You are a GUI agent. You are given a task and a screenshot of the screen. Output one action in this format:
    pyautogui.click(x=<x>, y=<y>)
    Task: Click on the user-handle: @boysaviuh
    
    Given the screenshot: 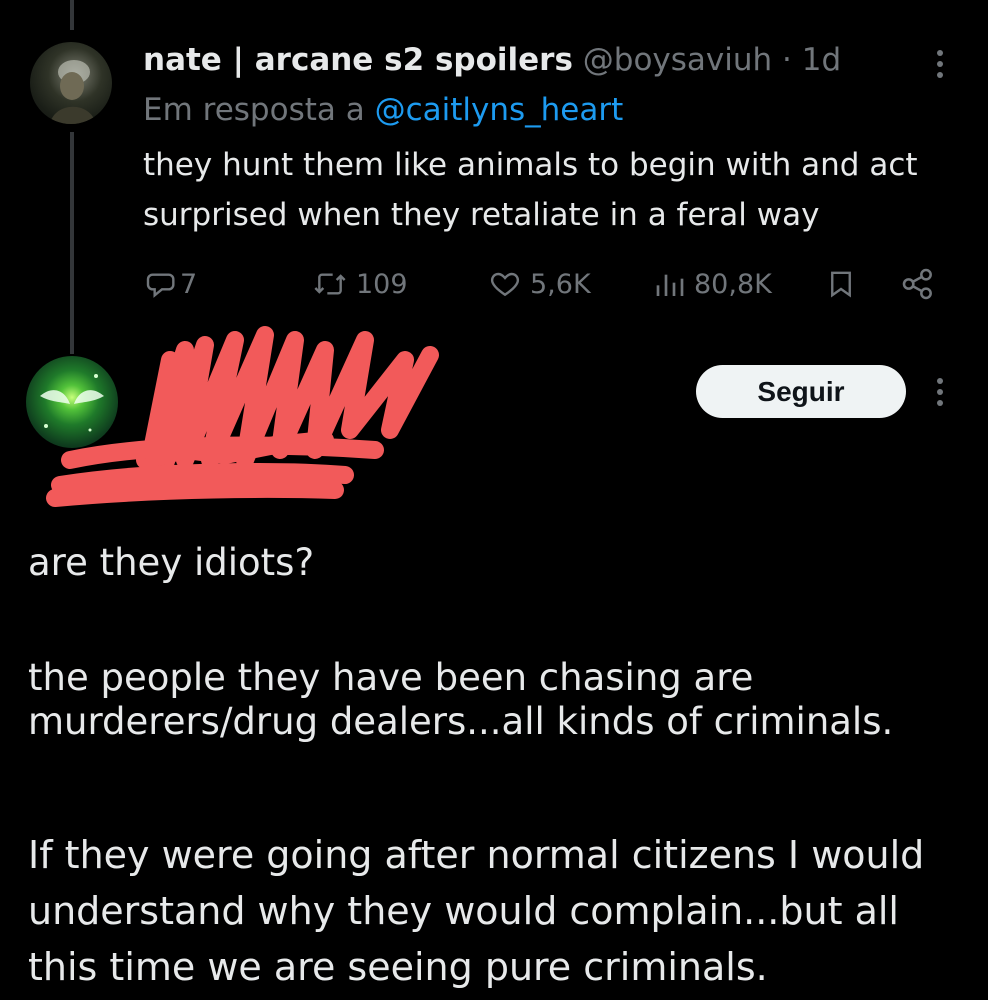 What is the action you would take?
    pyautogui.click(x=677, y=60)
    